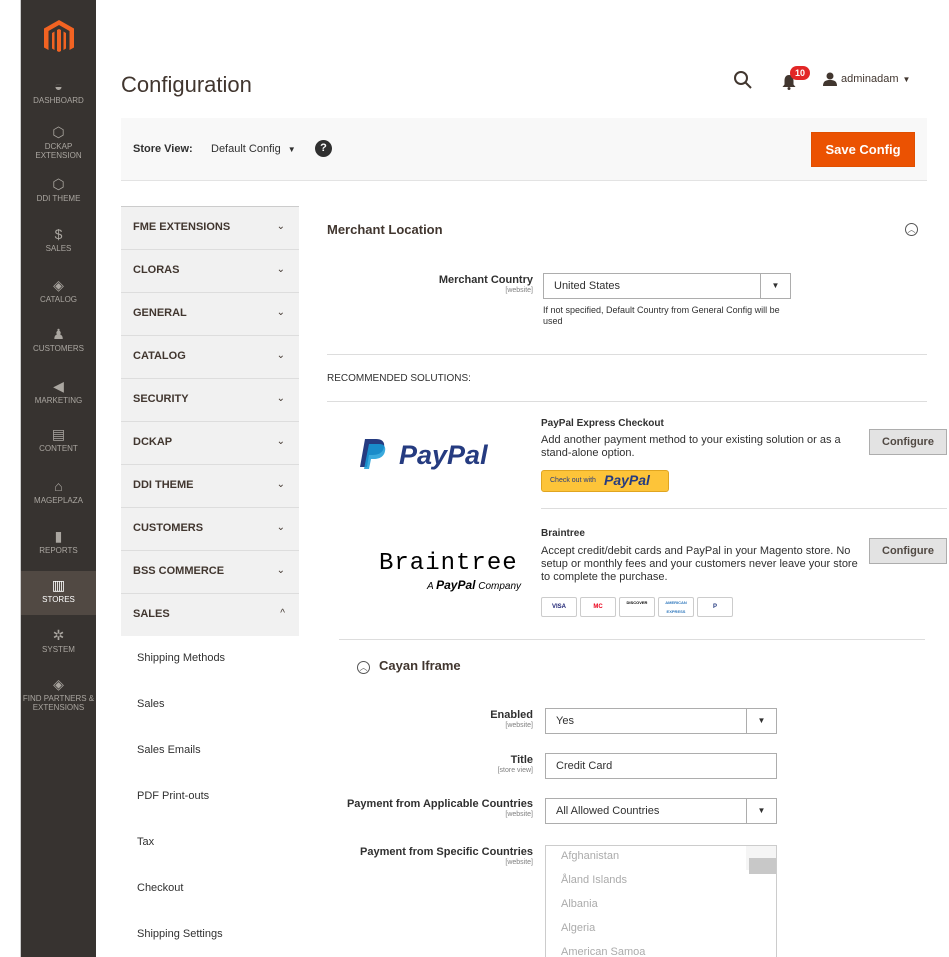  What do you see at coordinates (637, 607) in the screenshot?
I see `payment-card-logo: DISCOVER` at bounding box center [637, 607].